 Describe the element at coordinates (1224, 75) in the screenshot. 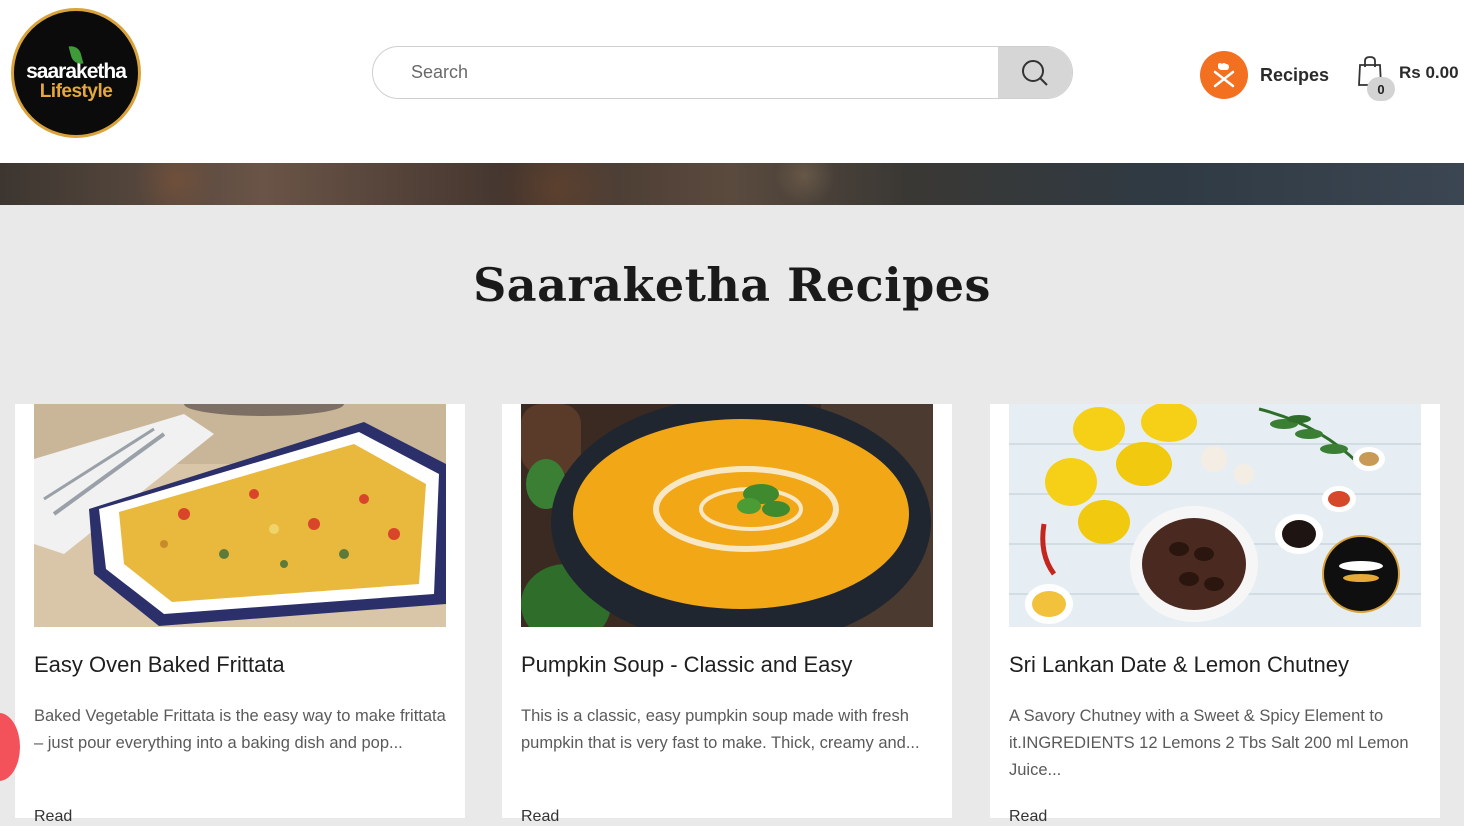

I see `chef-utensils-icon` at that location.